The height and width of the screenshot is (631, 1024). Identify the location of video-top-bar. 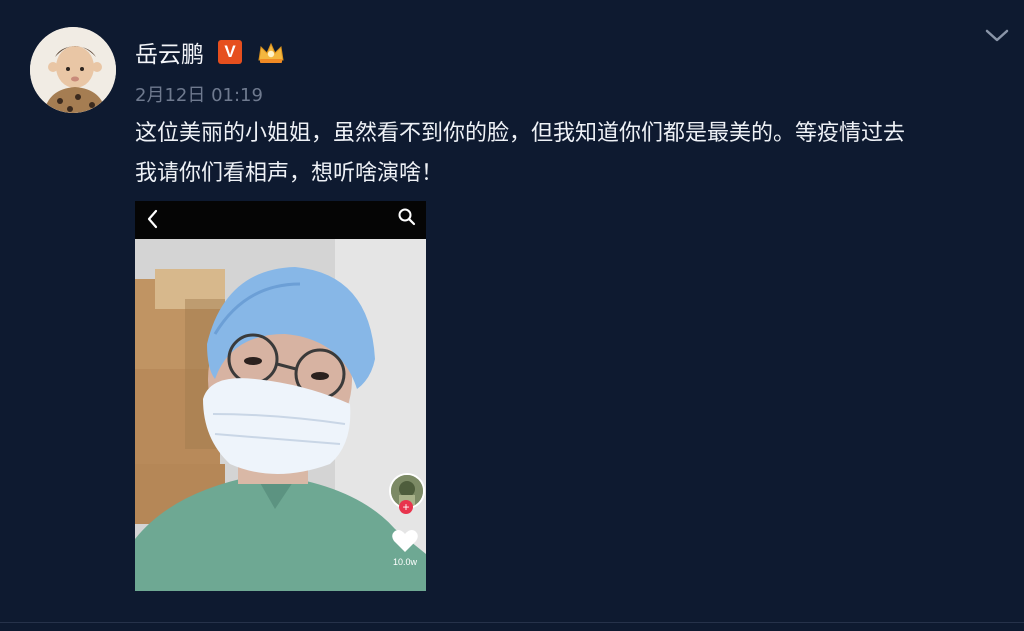
(280, 220).